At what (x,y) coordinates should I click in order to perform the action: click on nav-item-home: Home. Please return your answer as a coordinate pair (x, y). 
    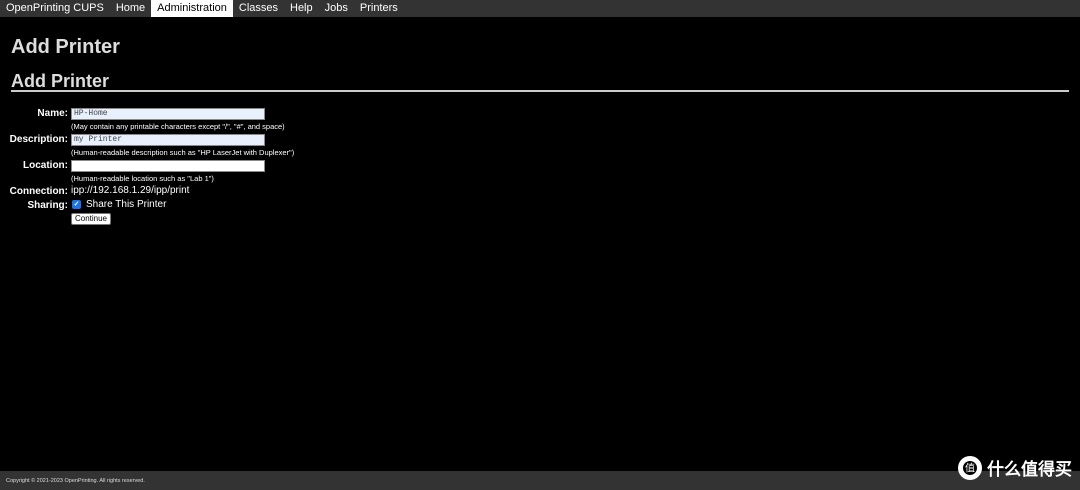
    Looking at the image, I should click on (130, 8).